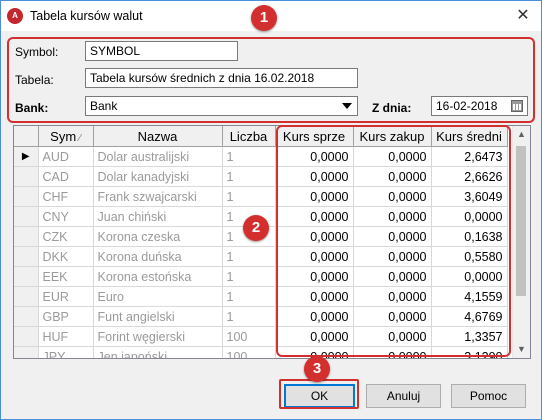 Image resolution: width=542 pixels, height=420 pixels. I want to click on chevron-down-icon, so click(347, 106).